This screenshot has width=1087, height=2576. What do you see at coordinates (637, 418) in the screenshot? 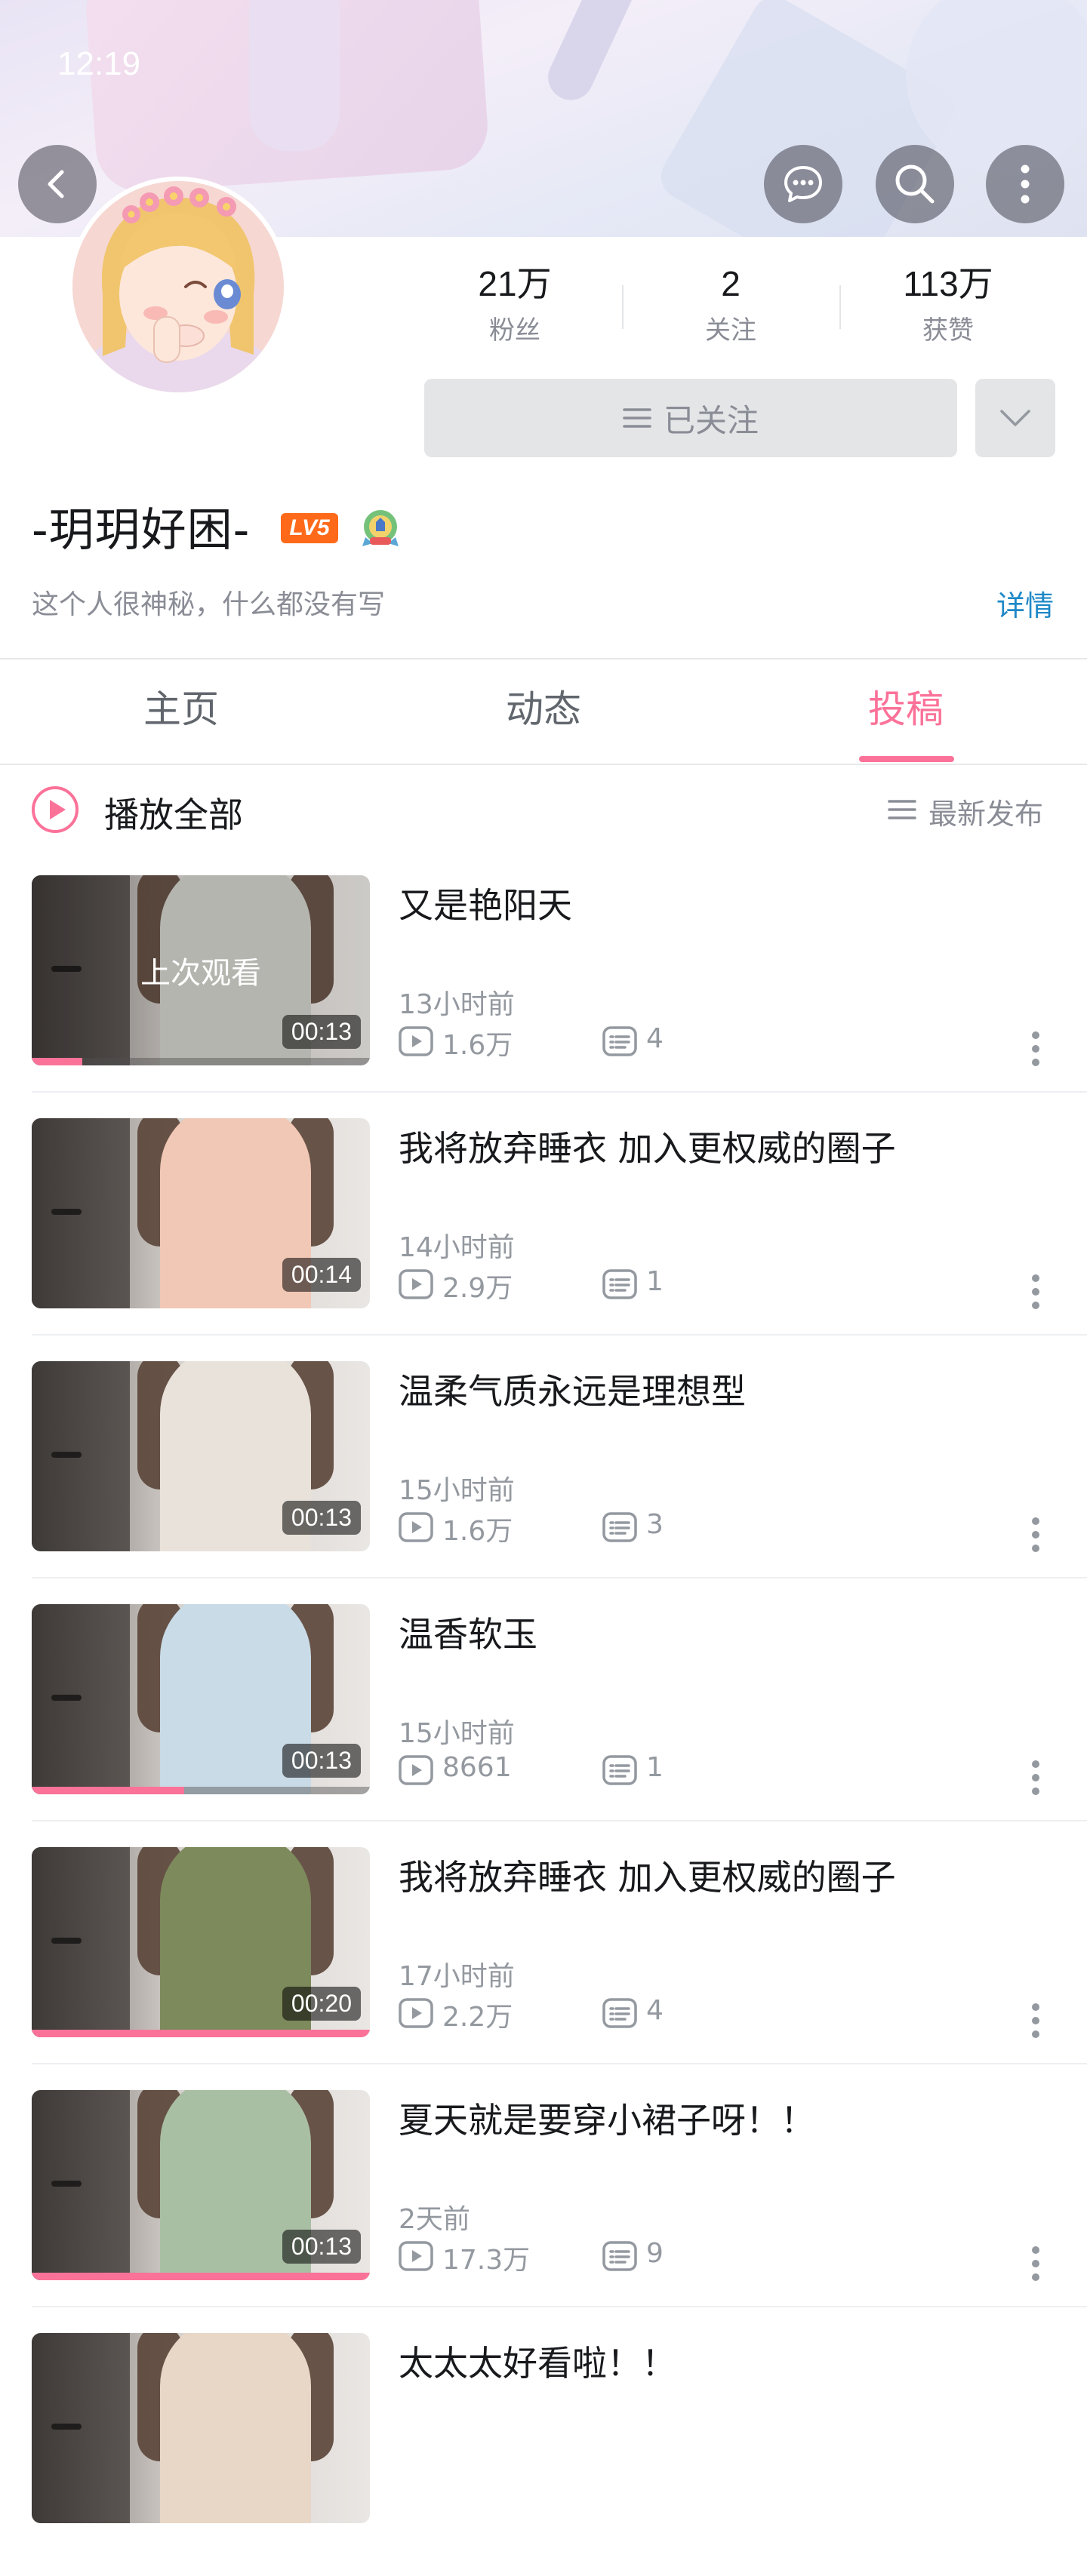
I see `menu-lines-icon` at bounding box center [637, 418].